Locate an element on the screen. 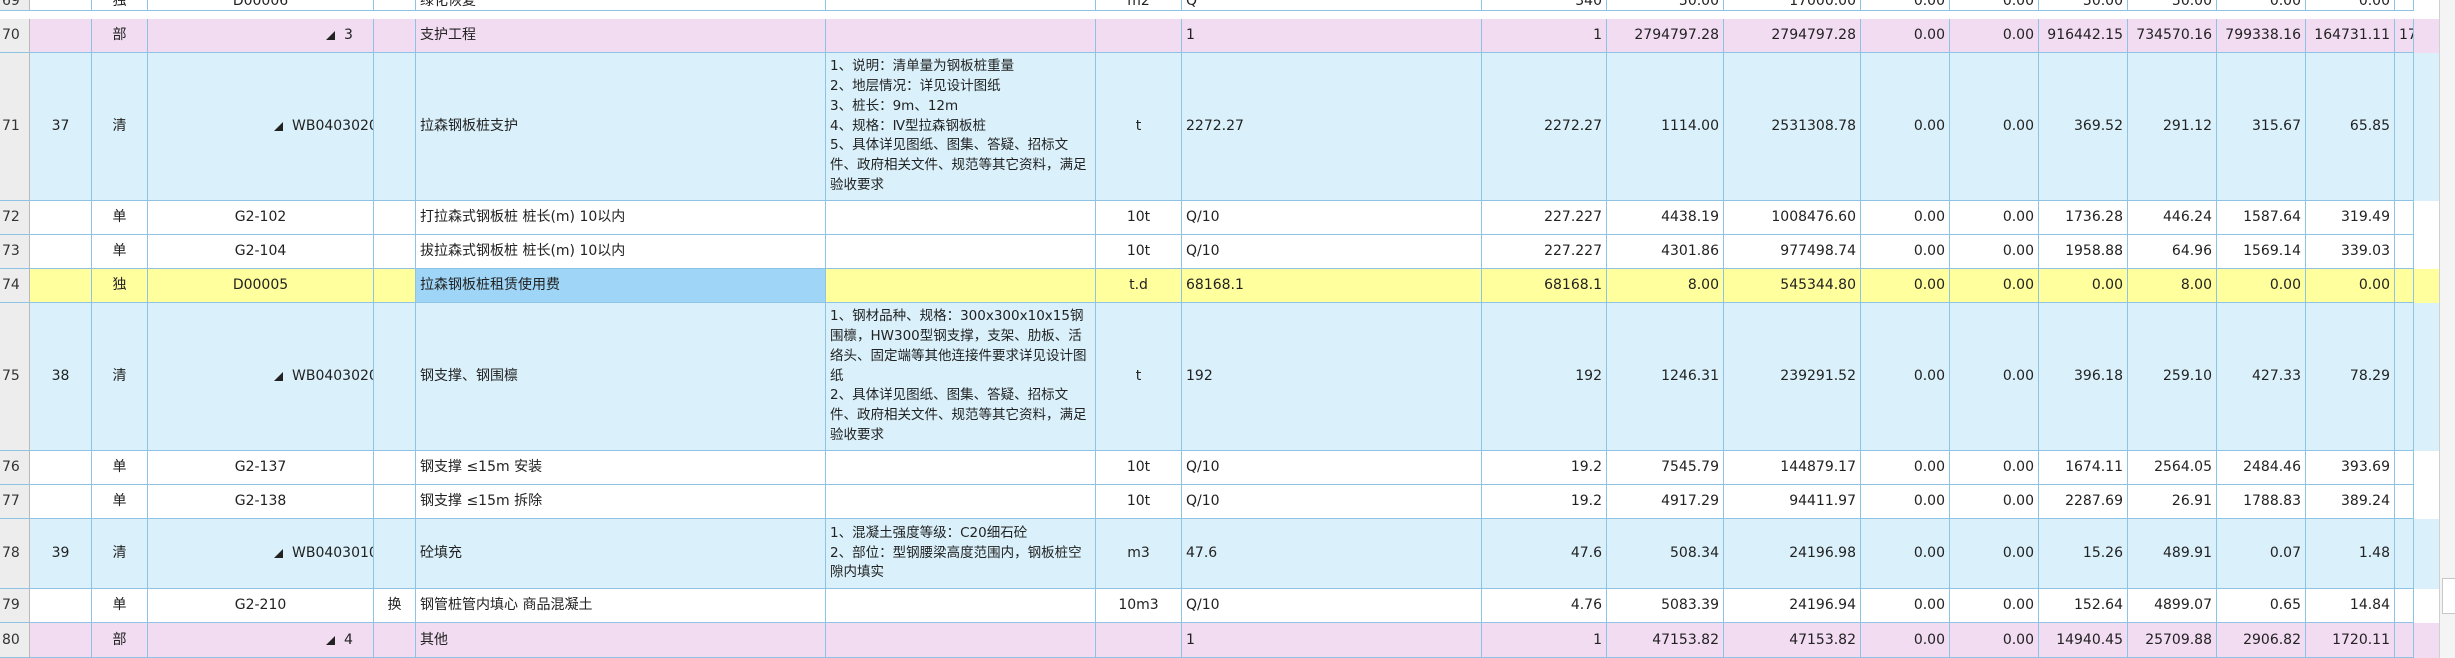  cell-name: 打拉森式钢板桩 桩长(m) 10以内 is located at coordinates (621, 218).